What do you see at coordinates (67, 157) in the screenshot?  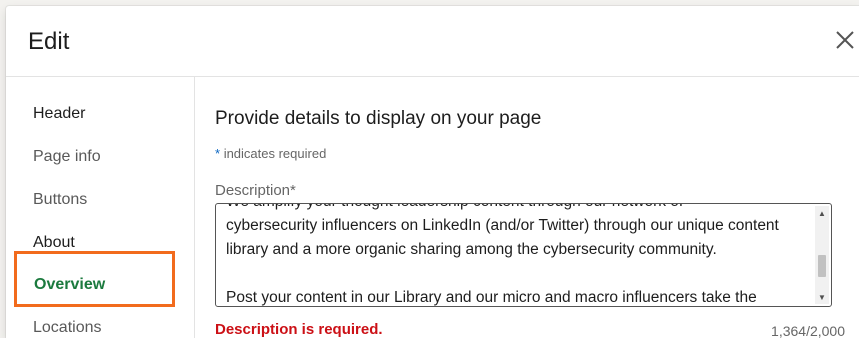 I see `sidebar-item-page-info: Page info` at bounding box center [67, 157].